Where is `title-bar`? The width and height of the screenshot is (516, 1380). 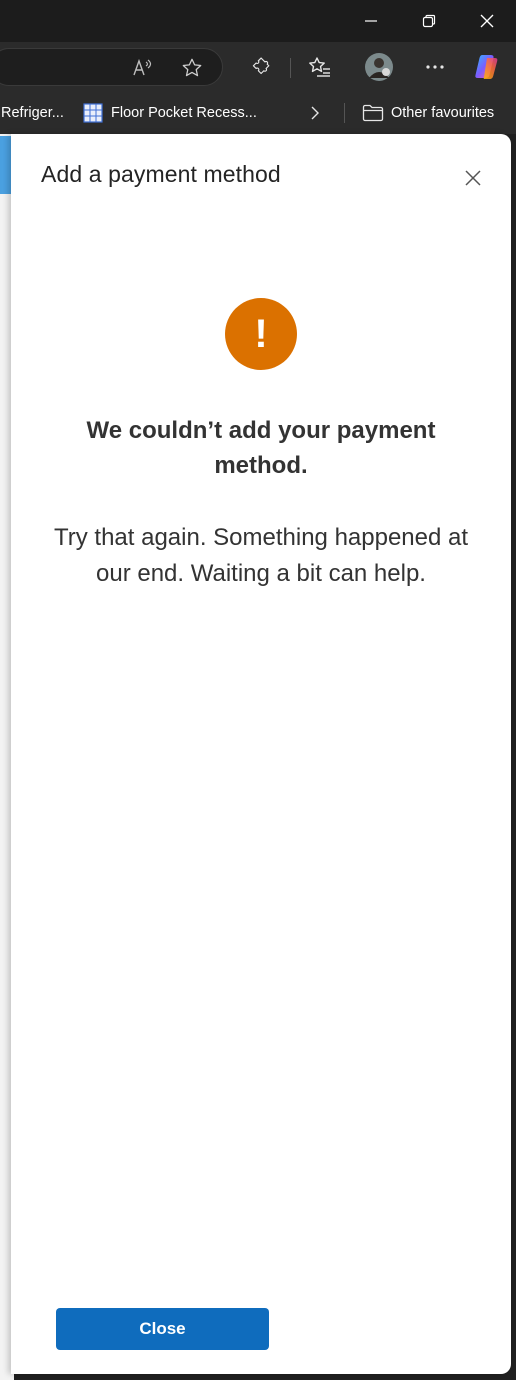 title-bar is located at coordinates (258, 21).